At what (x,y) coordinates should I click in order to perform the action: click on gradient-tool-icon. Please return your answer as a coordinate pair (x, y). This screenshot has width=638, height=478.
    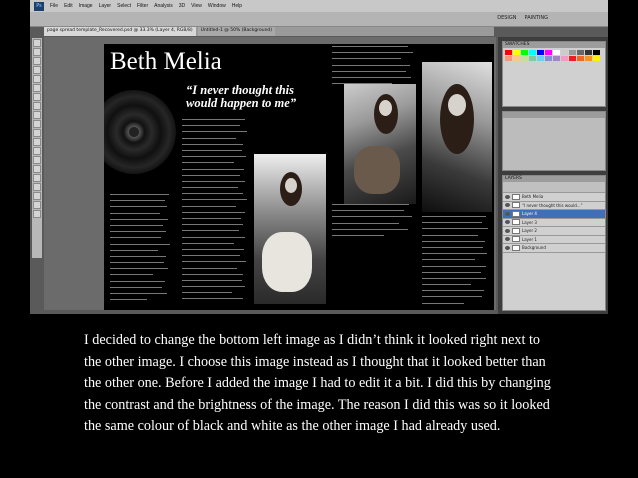
    Looking at the image, I should click on (37, 142).